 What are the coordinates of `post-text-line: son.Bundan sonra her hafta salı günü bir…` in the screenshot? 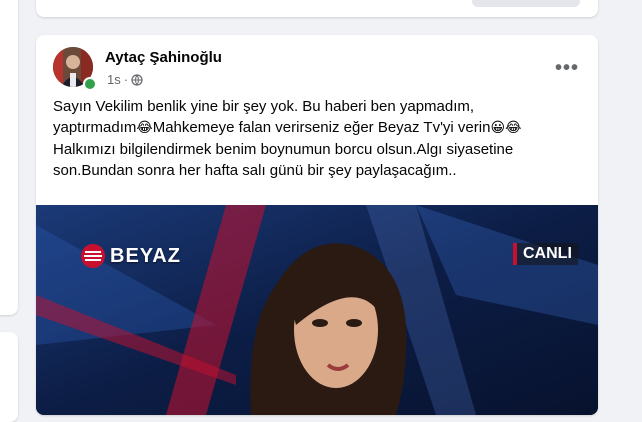 It's located at (255, 170).